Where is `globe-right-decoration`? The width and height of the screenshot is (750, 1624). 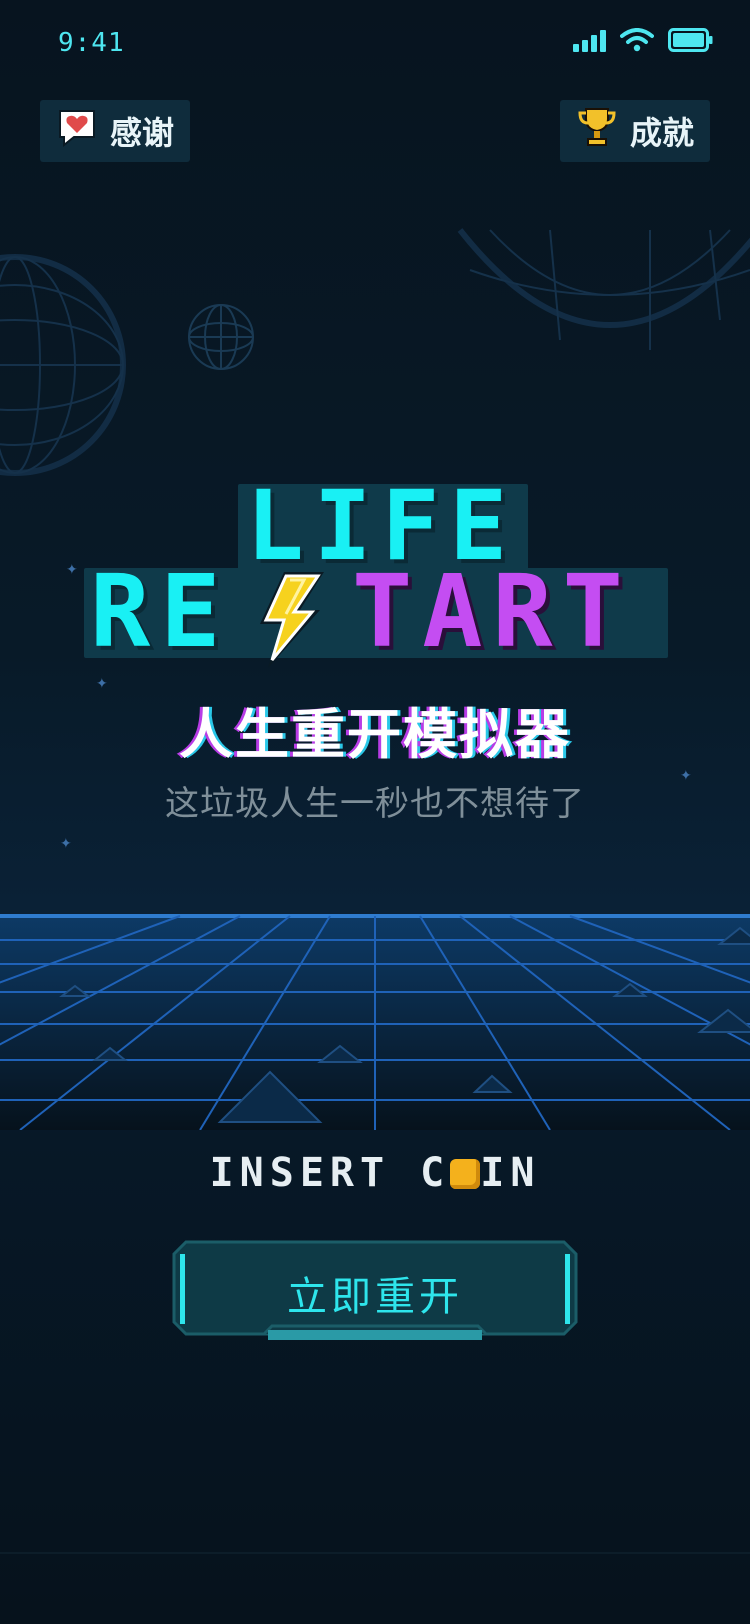
globe-right-decoration is located at coordinates (603, 289).